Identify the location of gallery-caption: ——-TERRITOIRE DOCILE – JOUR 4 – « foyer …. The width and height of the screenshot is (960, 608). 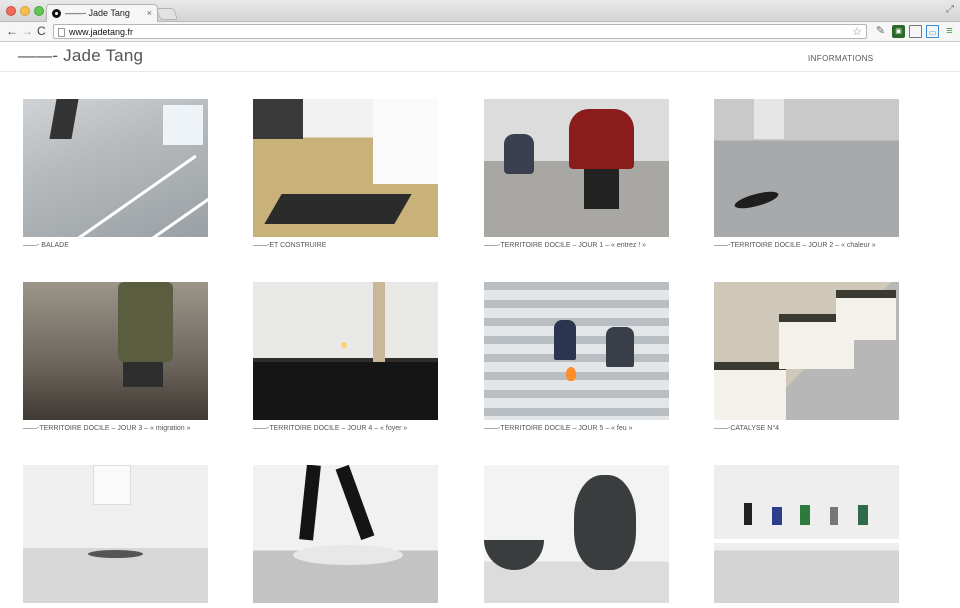
(345, 428).